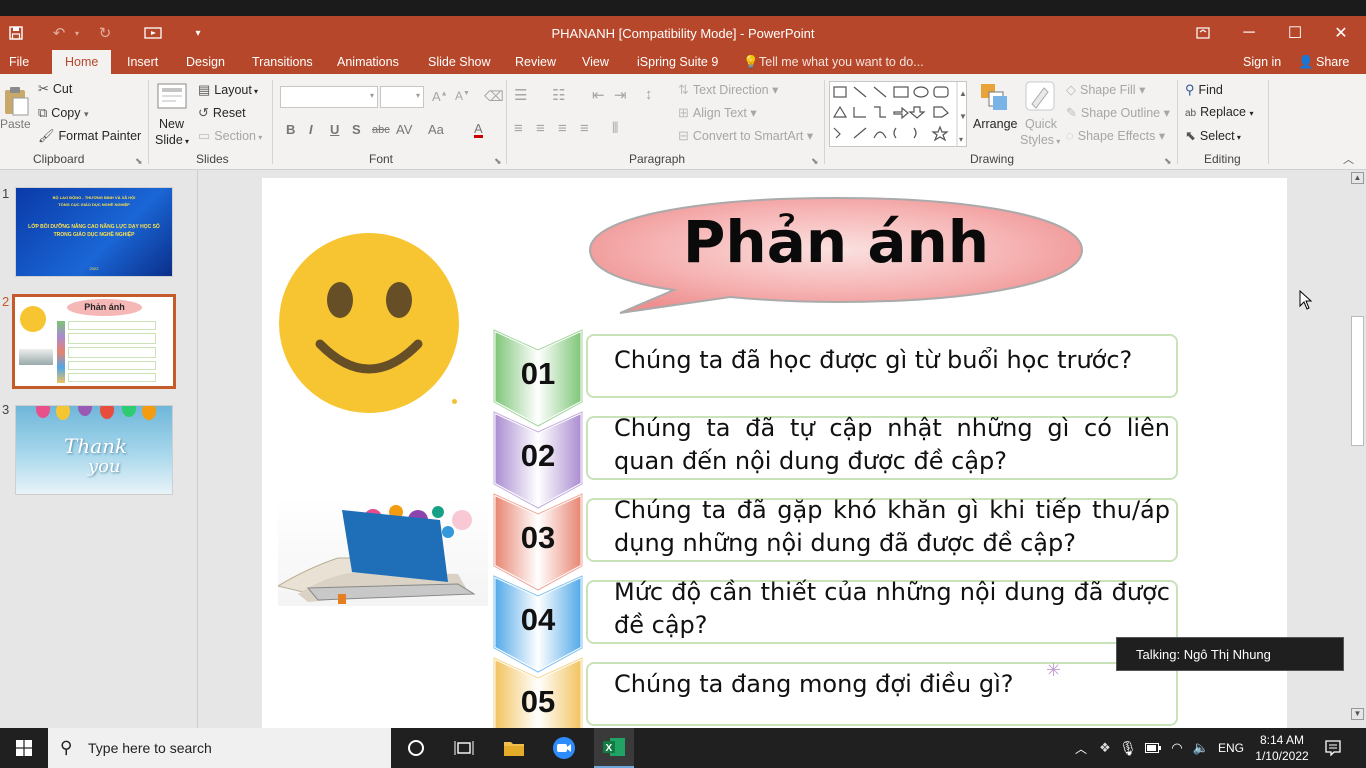  What do you see at coordinates (535, 62) in the screenshot?
I see `tab-review: Review` at bounding box center [535, 62].